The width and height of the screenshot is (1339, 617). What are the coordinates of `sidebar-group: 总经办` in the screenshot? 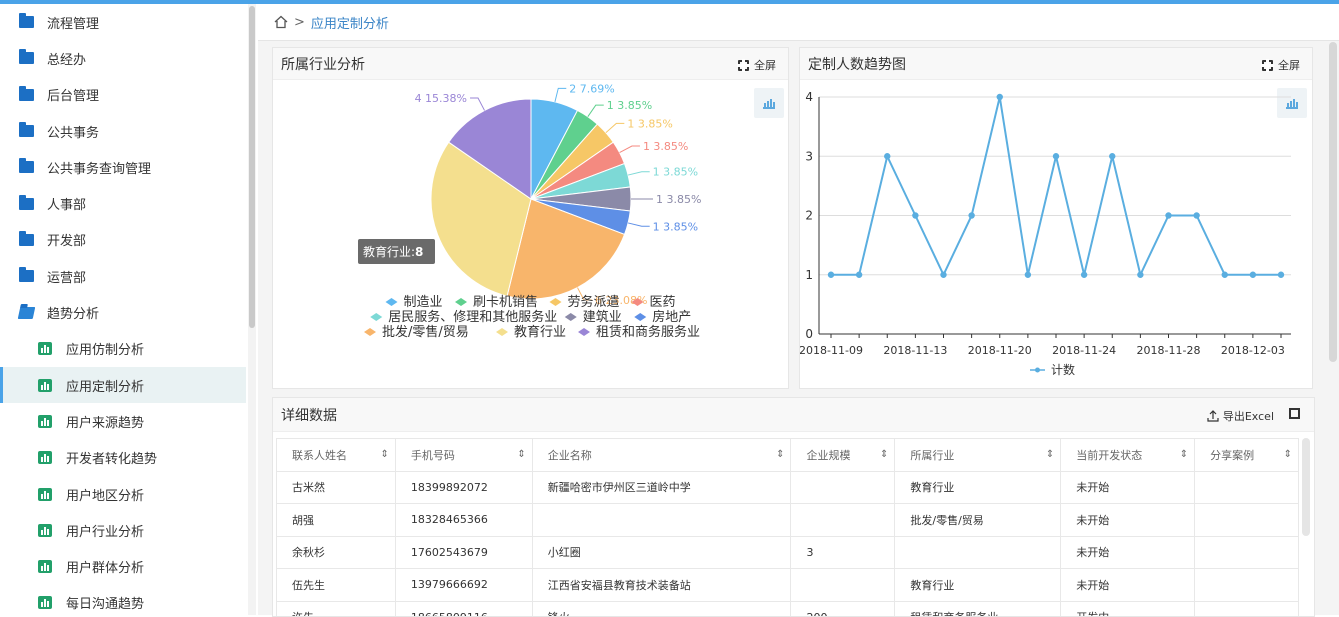 It's located at (123, 58).